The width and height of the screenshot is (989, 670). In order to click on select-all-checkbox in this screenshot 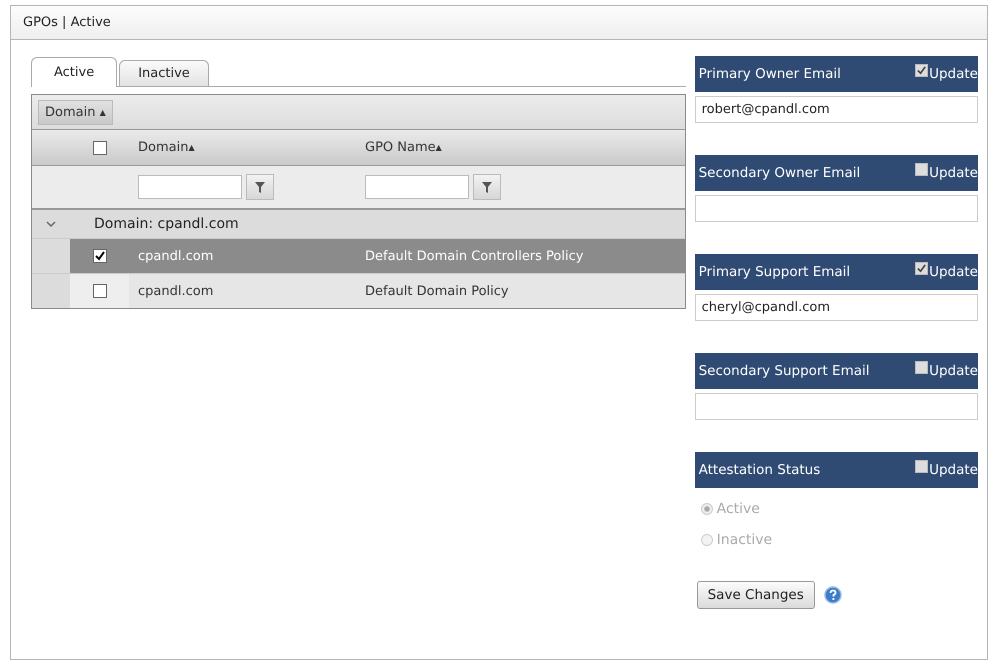, I will do `click(99, 147)`.